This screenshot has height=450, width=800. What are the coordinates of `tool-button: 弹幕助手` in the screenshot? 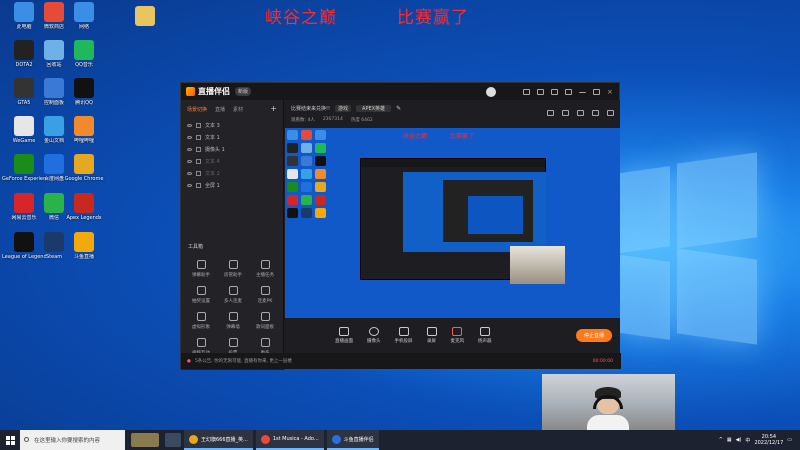 It's located at (201, 269).